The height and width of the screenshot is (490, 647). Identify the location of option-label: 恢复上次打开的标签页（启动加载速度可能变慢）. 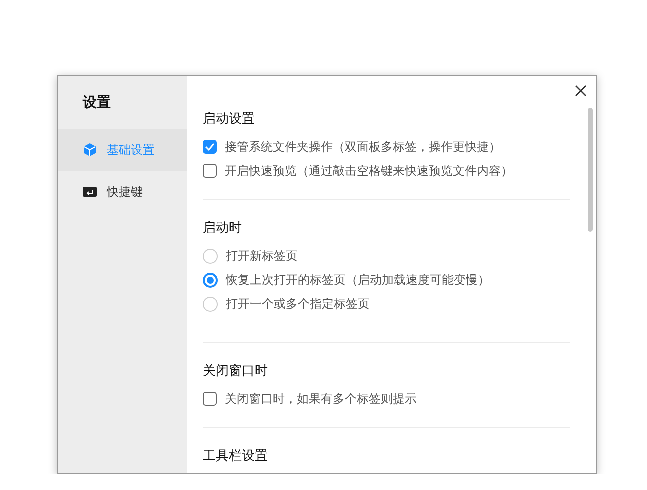
(358, 280).